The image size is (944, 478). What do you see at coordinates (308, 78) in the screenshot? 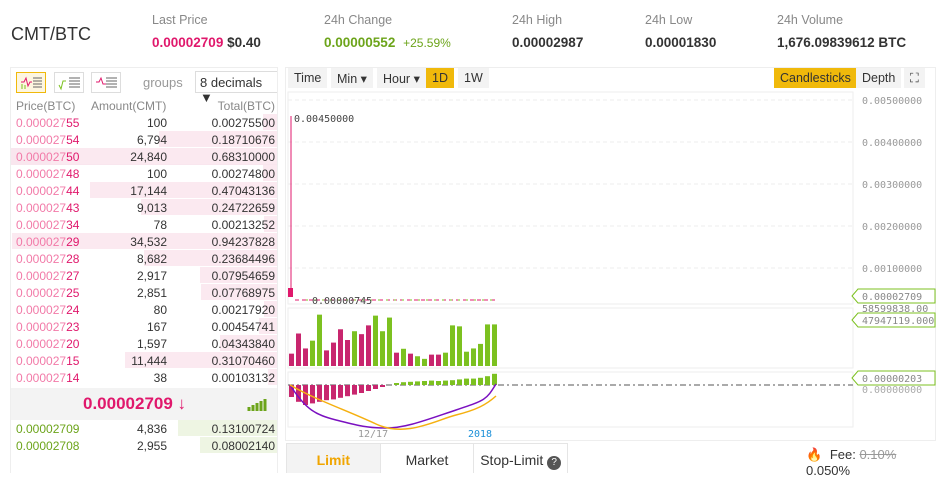
I see `interval-time: Time` at bounding box center [308, 78].